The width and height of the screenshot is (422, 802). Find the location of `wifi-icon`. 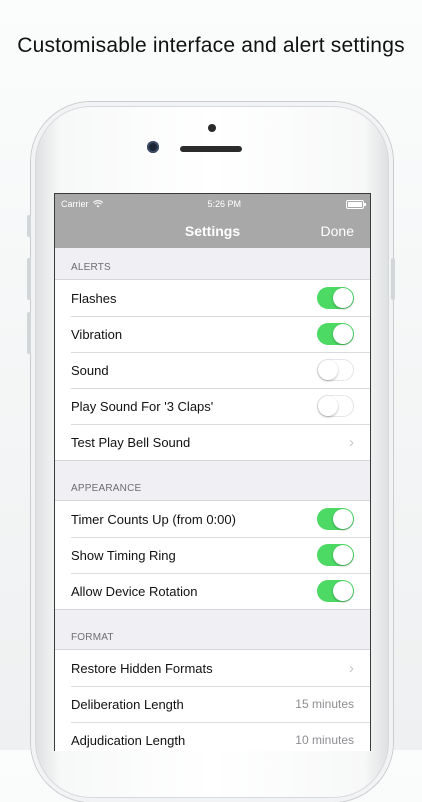

wifi-icon is located at coordinates (97, 204).